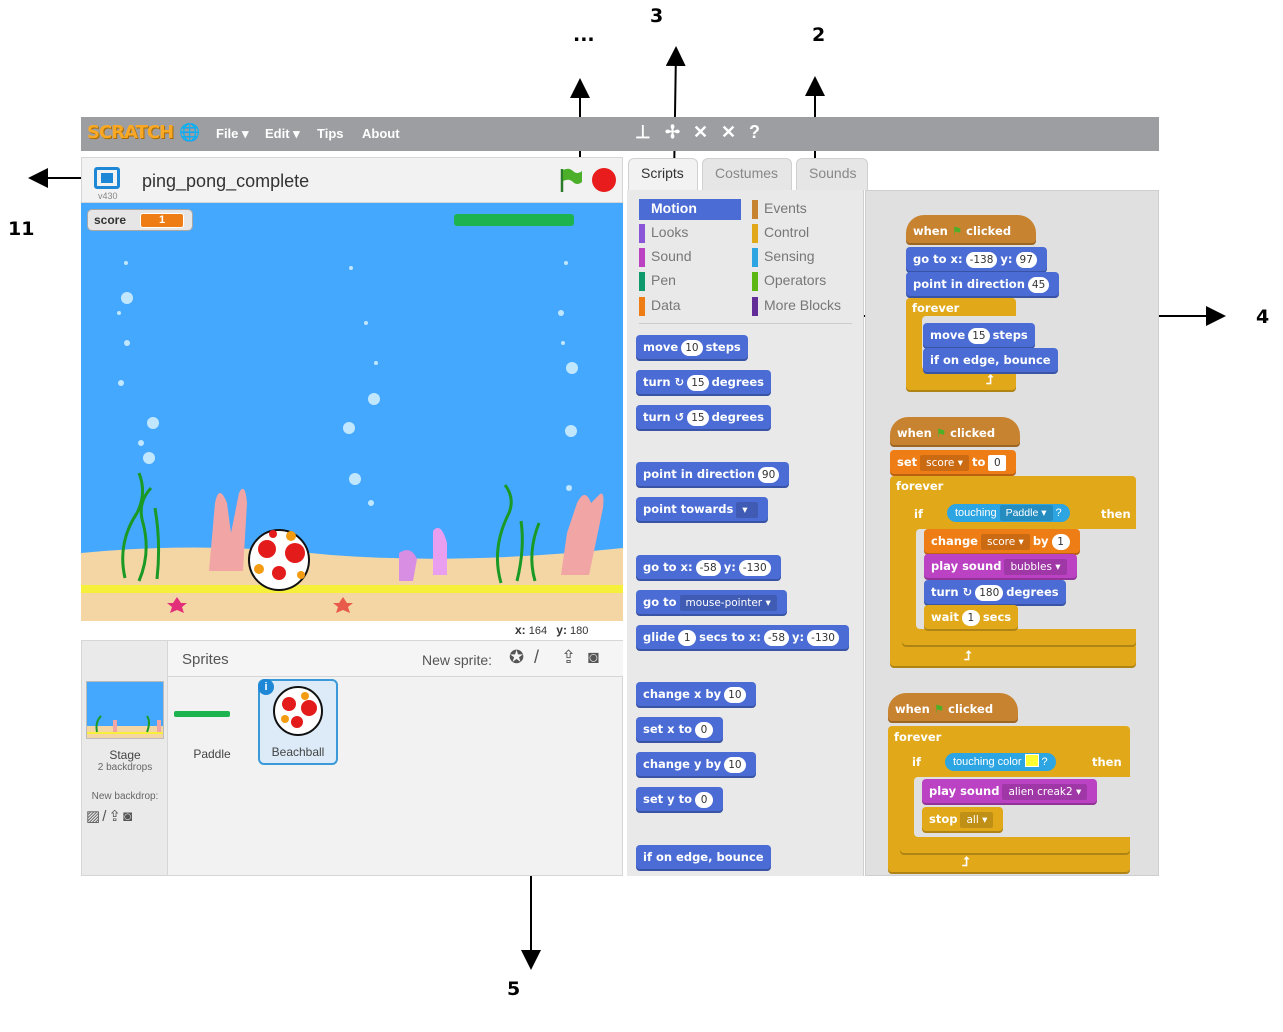 This screenshot has height=1032, width=1283. Describe the element at coordinates (189, 133) in the screenshot. I see `globe-icon: 🌐` at that location.